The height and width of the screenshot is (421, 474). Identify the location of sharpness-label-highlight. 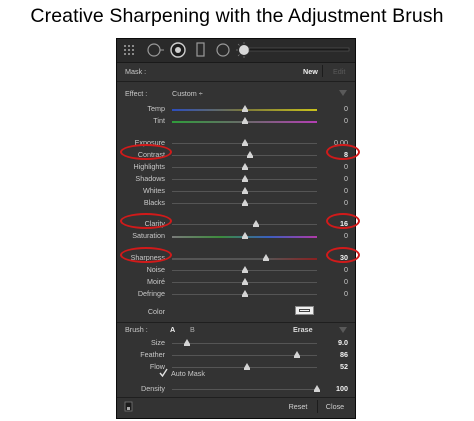
(146, 255).